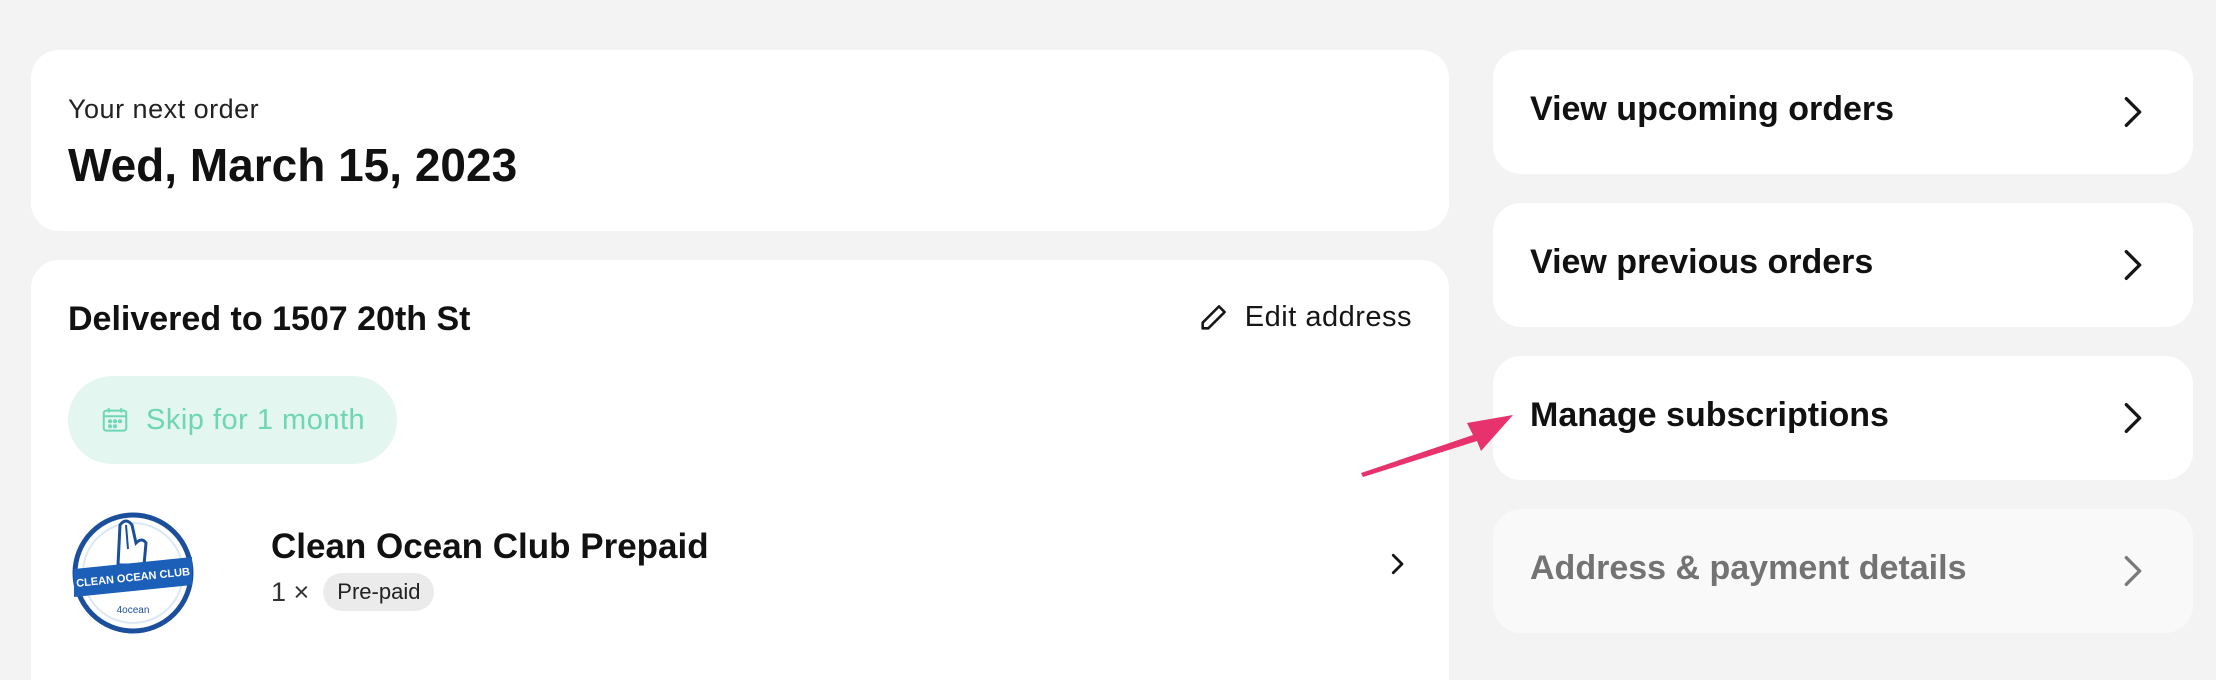 This screenshot has width=2216, height=680. Describe the element at coordinates (379, 592) in the screenshot. I see `prepaid-badge: Pre-paid` at that location.